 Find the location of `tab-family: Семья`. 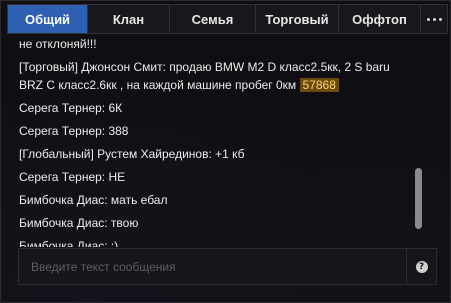

tab-family: Семья is located at coordinates (213, 19).